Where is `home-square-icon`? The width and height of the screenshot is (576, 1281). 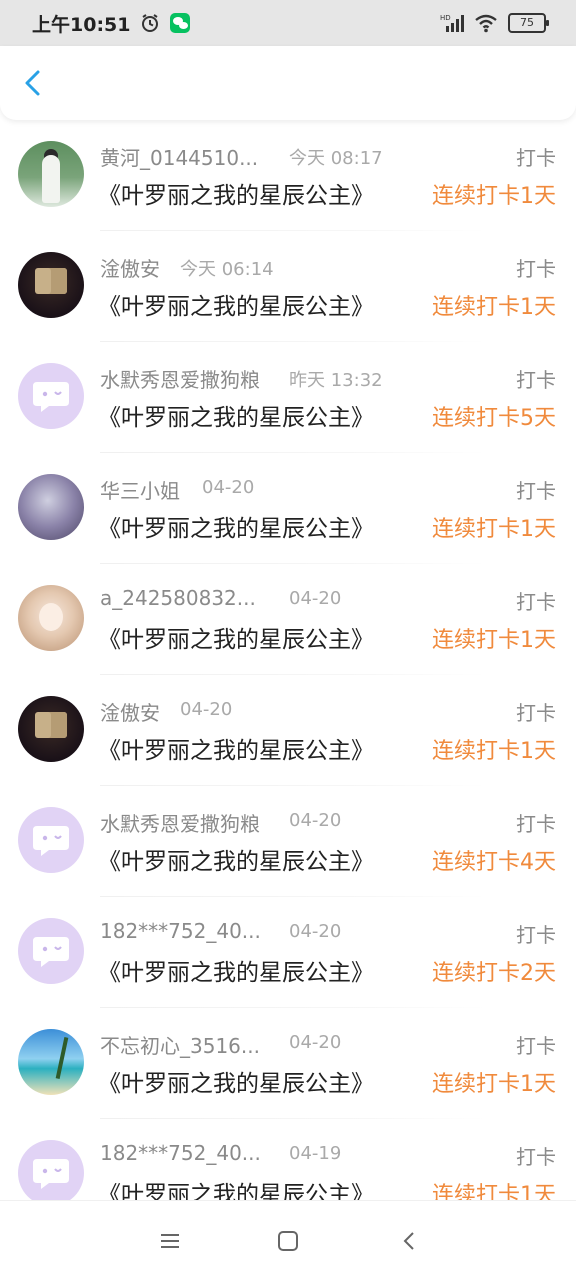
home-square-icon is located at coordinates (288, 1241).